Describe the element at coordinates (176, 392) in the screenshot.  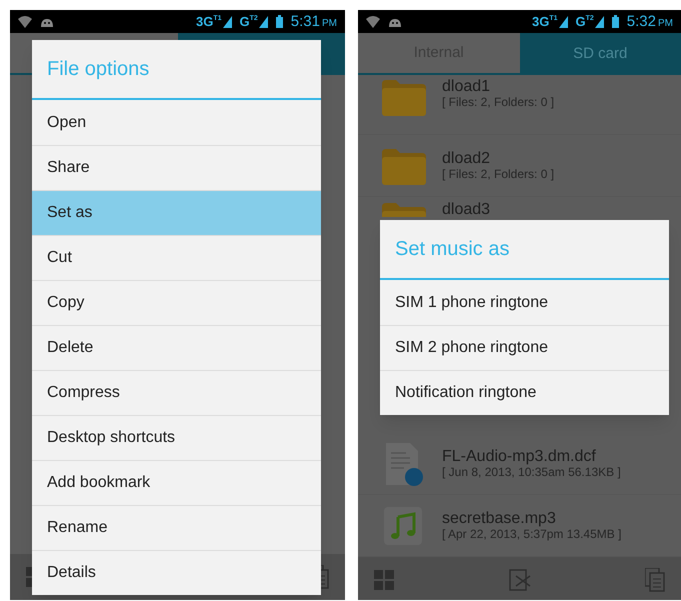
I see `menu-item: Compress` at that location.